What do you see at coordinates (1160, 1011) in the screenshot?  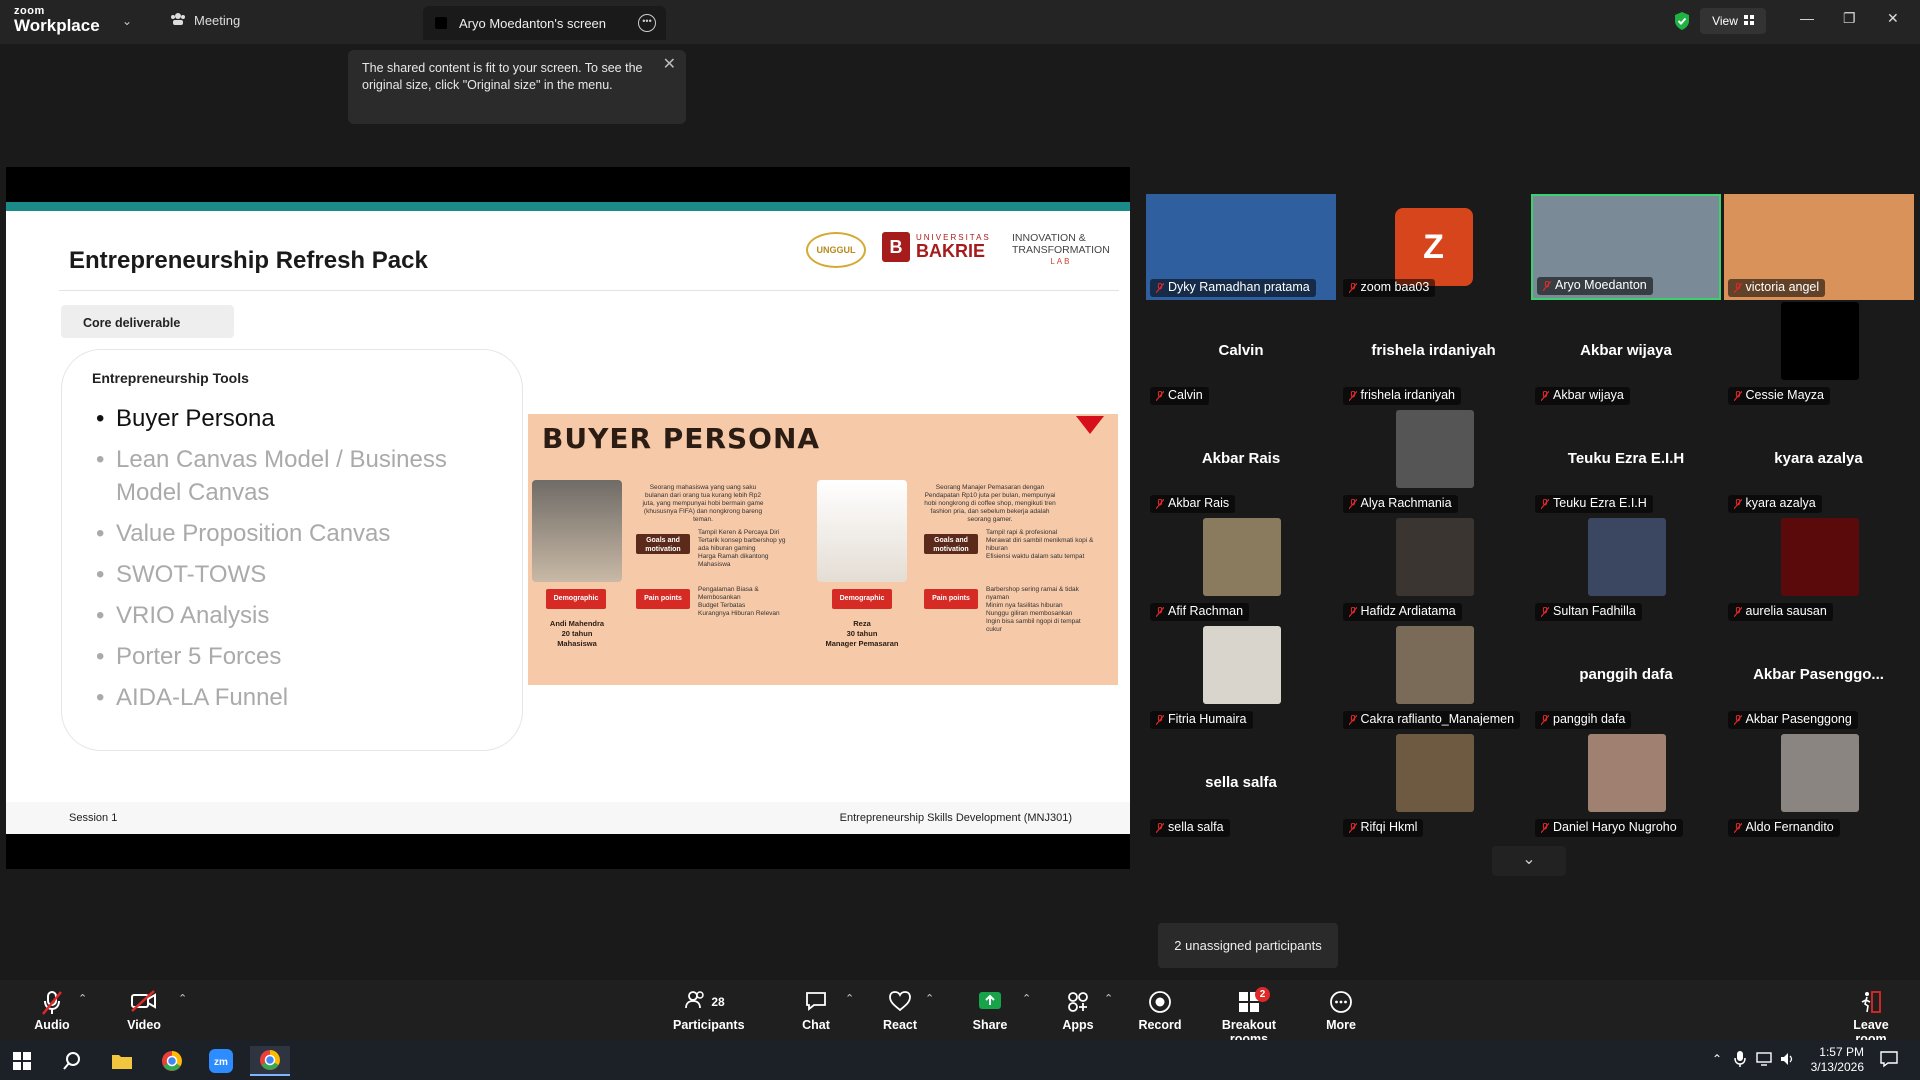 I see `record-button: Record` at bounding box center [1160, 1011].